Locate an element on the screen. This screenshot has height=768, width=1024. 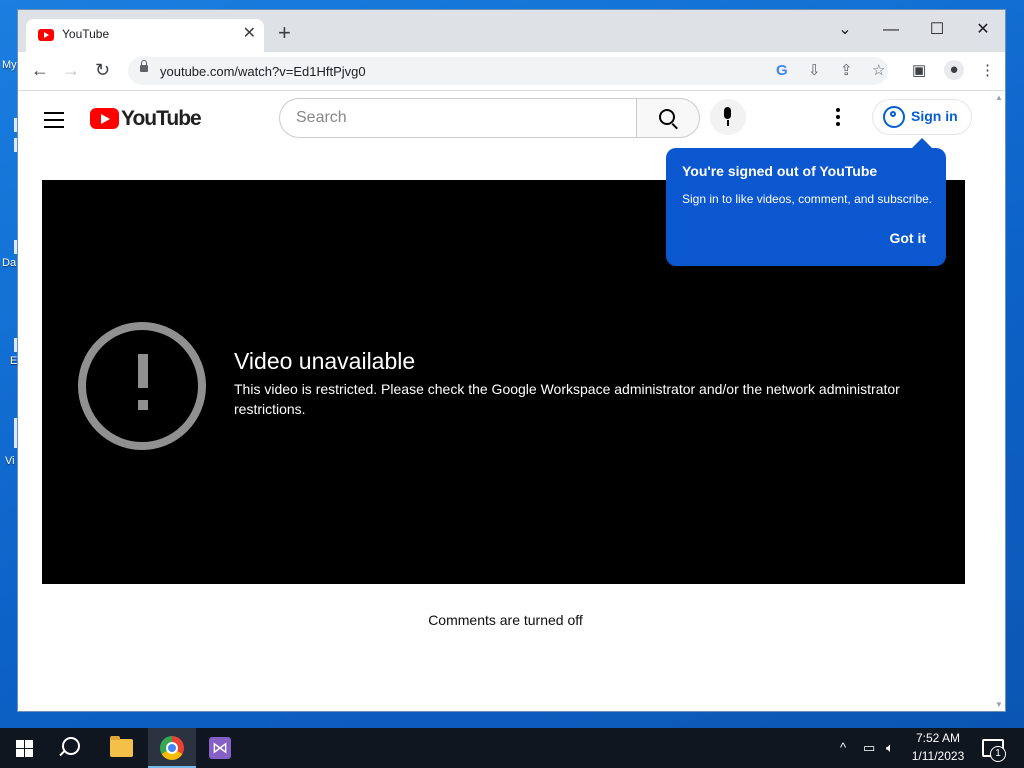
sign-in-button: Sign in is located at coordinates (922, 117).